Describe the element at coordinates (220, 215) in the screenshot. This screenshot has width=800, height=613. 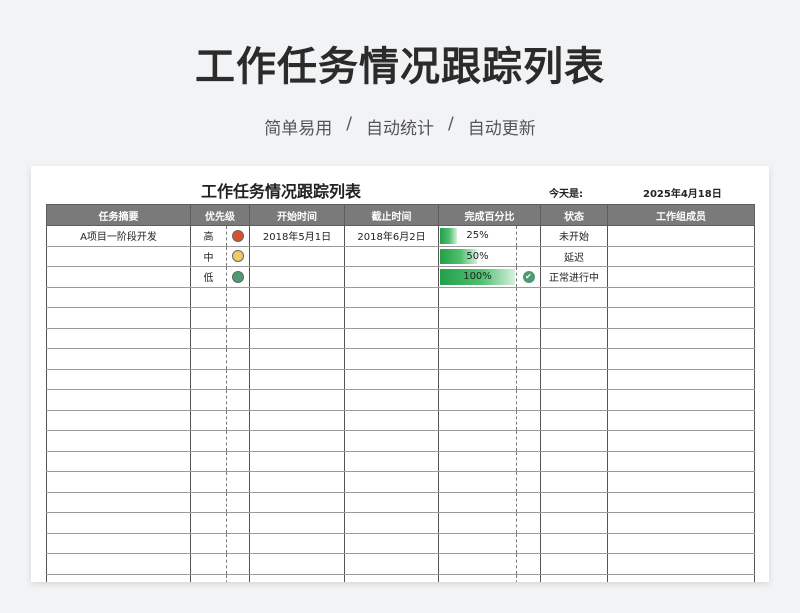
I see `header-priority: 优先级` at that location.